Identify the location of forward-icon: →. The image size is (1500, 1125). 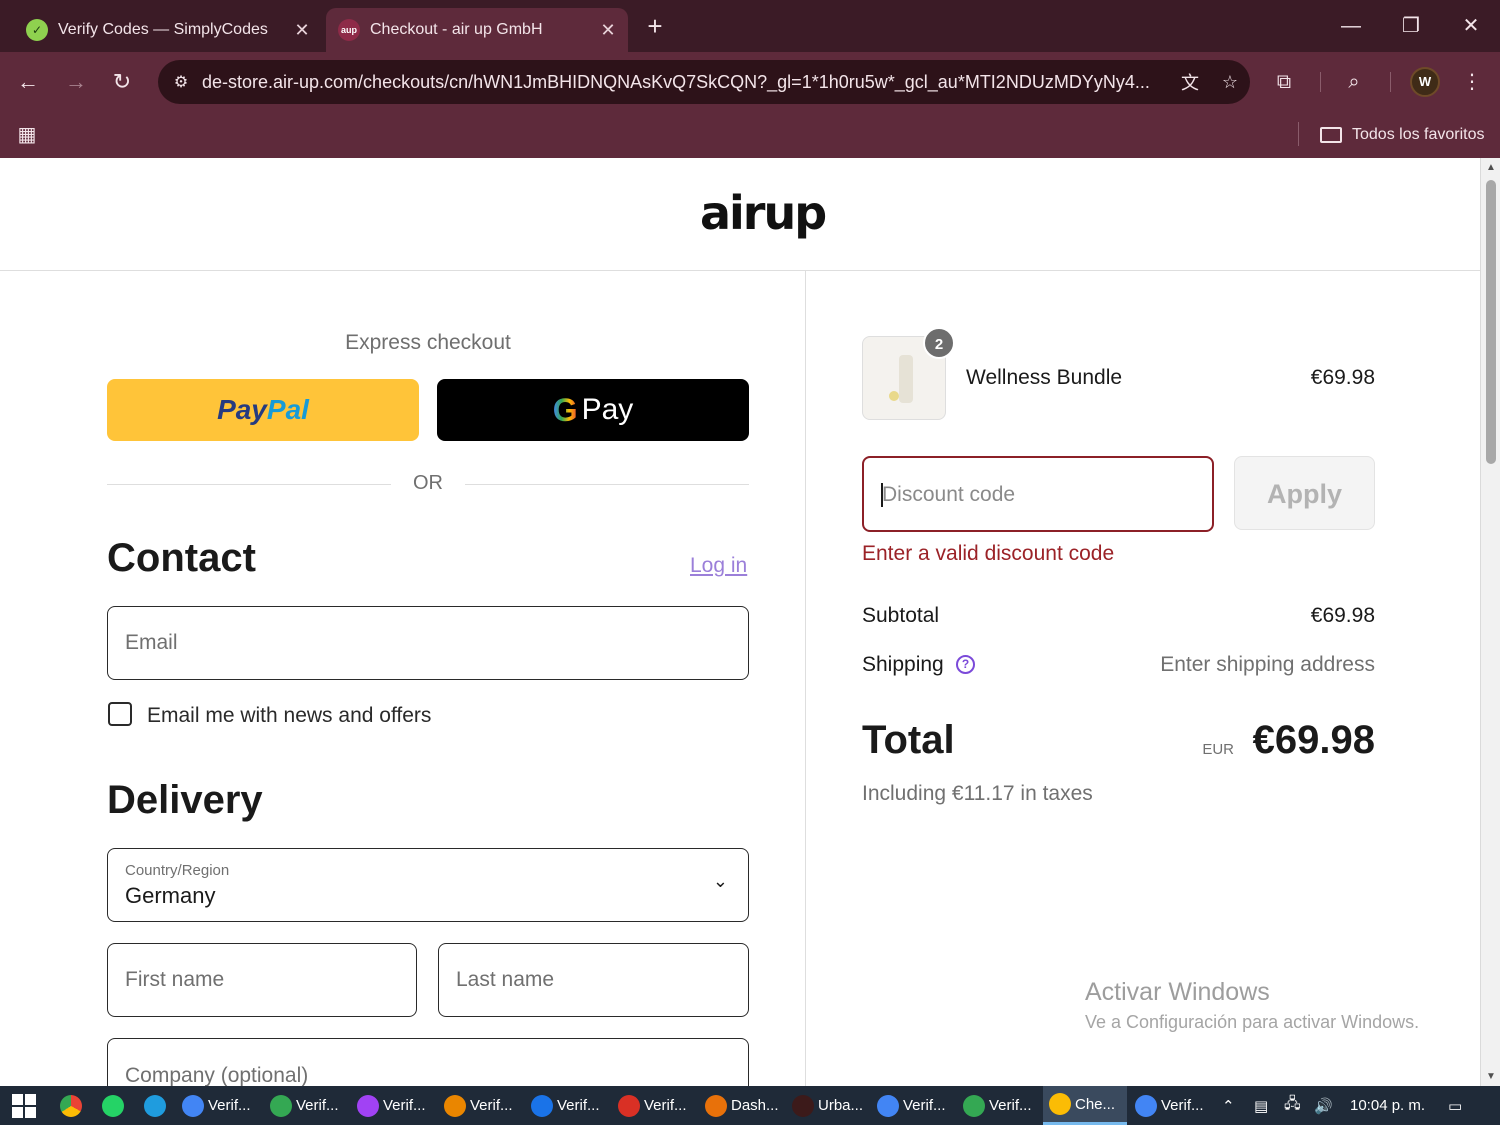
(76, 82).